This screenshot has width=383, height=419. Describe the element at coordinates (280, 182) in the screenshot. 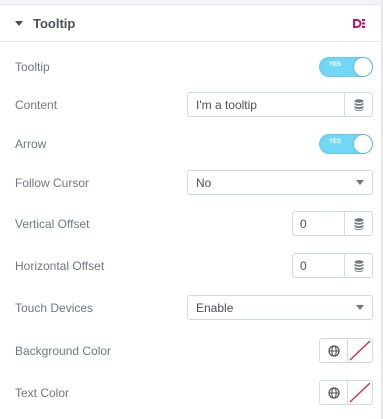

I see `follow-cursor-select: No` at that location.